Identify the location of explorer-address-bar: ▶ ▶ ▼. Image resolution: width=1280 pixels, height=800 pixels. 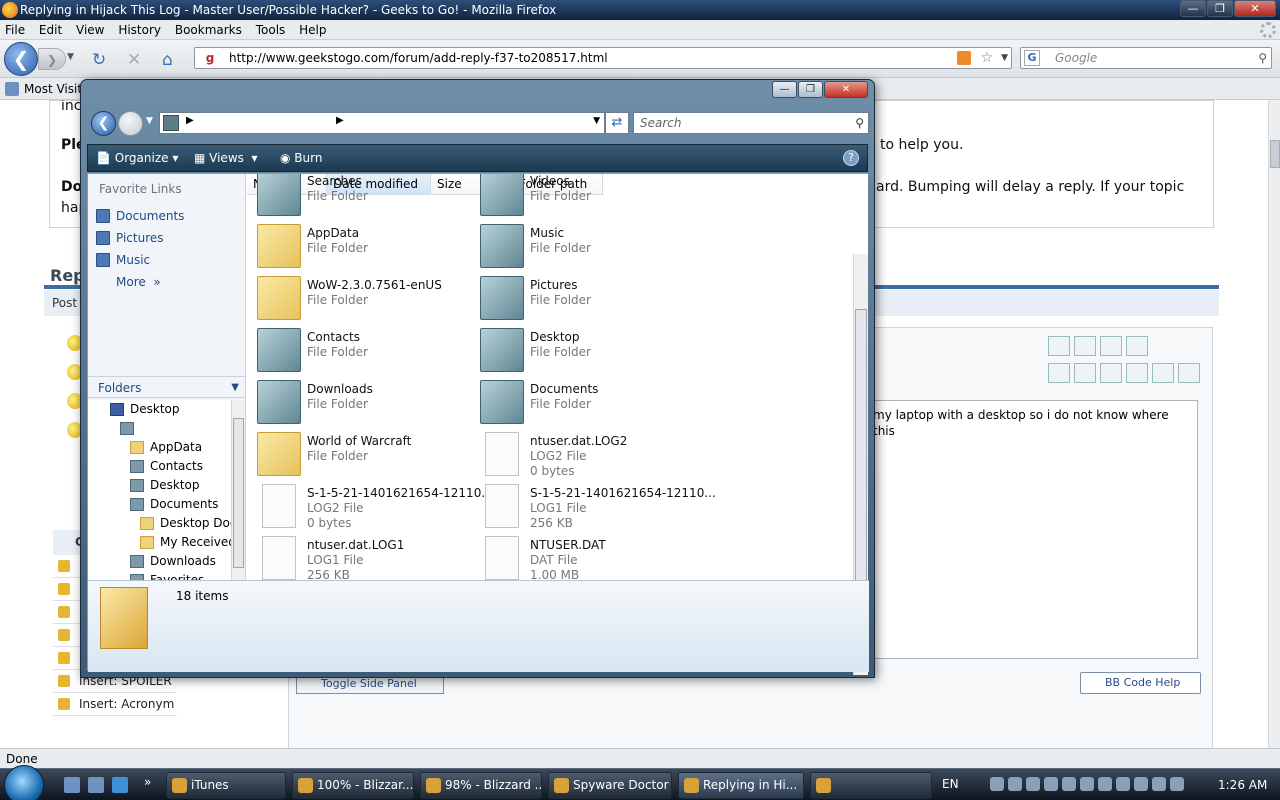
(382, 123).